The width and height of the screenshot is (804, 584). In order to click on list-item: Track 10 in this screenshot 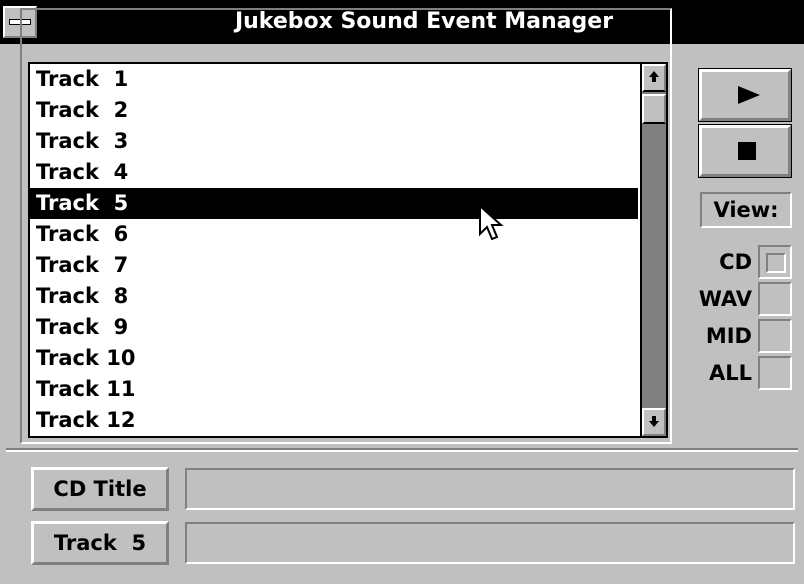, I will do `click(334, 358)`.